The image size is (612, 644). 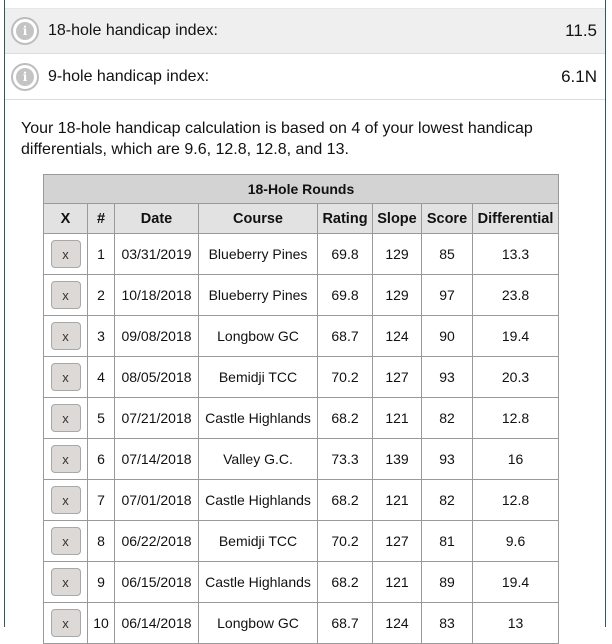 What do you see at coordinates (101, 459) in the screenshot?
I see `round-number: 6` at bounding box center [101, 459].